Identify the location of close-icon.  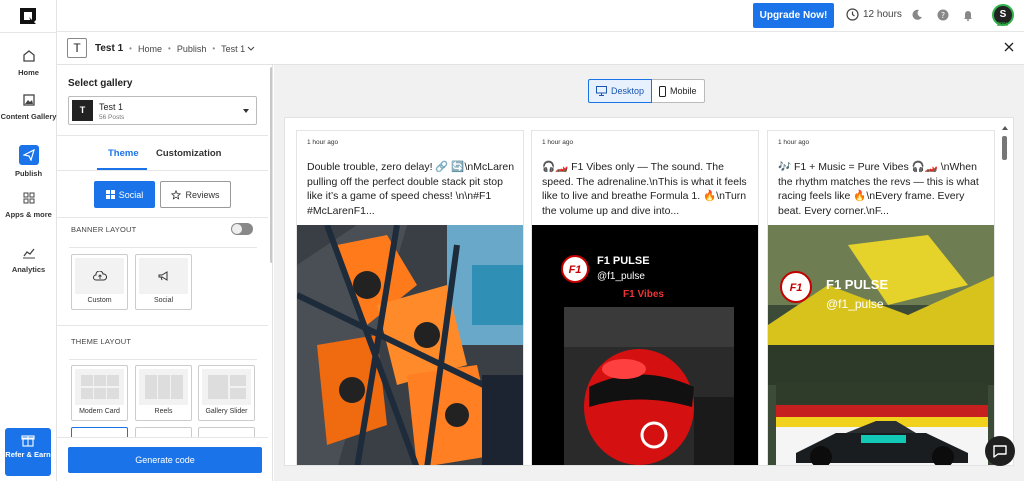
(1009, 47).